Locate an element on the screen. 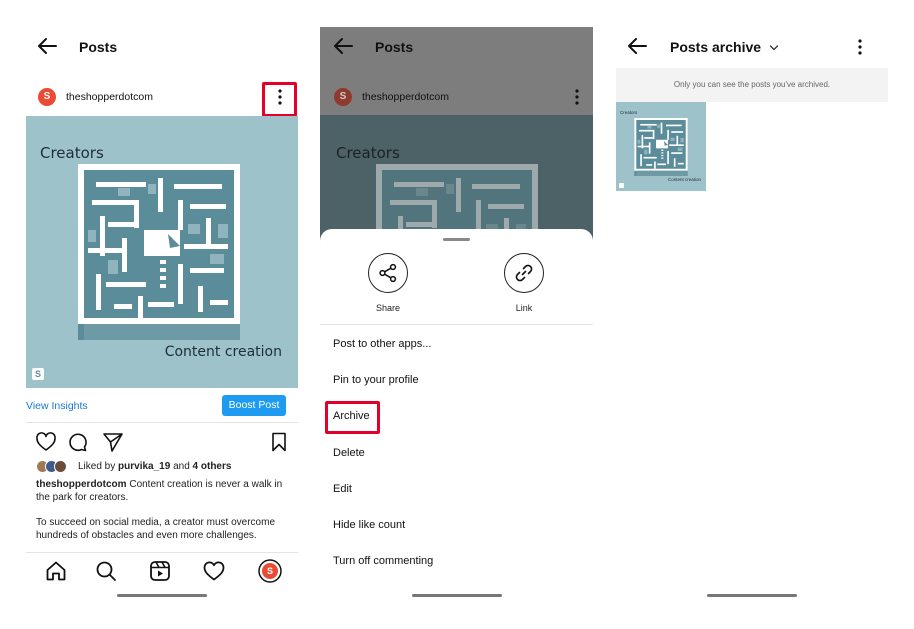  link-label: Link is located at coordinates (524, 308).